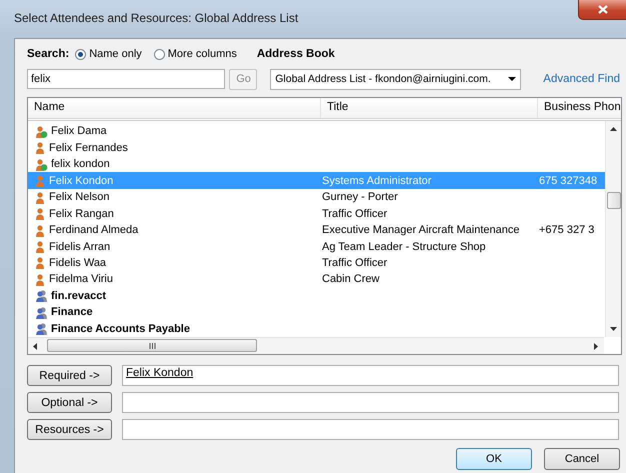 This screenshot has height=473, width=626. I want to click on contact-row: Felix Nelson Gurney - Porter, so click(316, 197).